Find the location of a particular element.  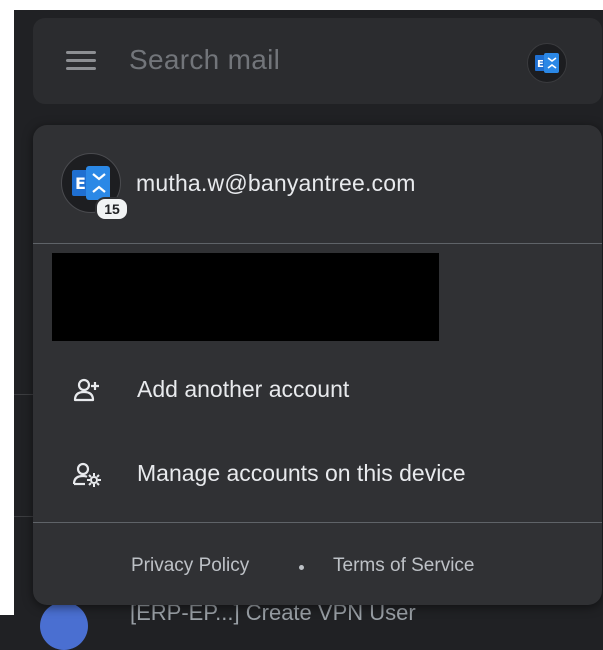

hamburger-menu-icon is located at coordinates (81, 61).